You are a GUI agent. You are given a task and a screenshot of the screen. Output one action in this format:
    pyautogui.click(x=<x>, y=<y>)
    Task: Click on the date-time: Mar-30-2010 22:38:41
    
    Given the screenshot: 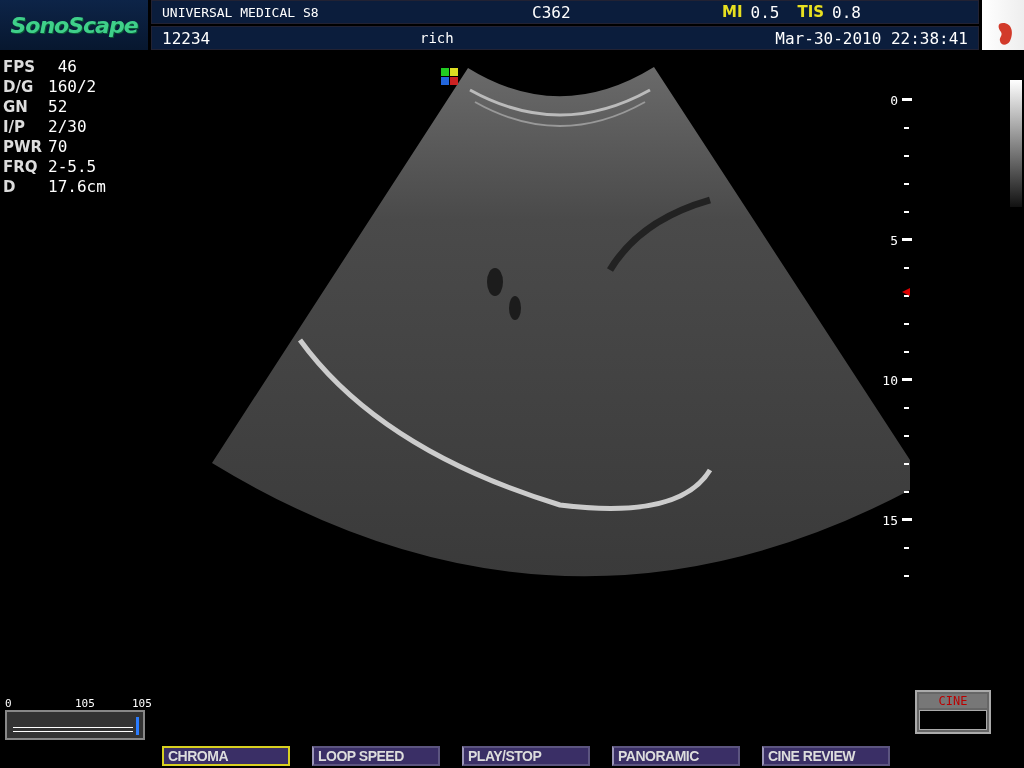 What is the action you would take?
    pyautogui.click(x=871, y=38)
    